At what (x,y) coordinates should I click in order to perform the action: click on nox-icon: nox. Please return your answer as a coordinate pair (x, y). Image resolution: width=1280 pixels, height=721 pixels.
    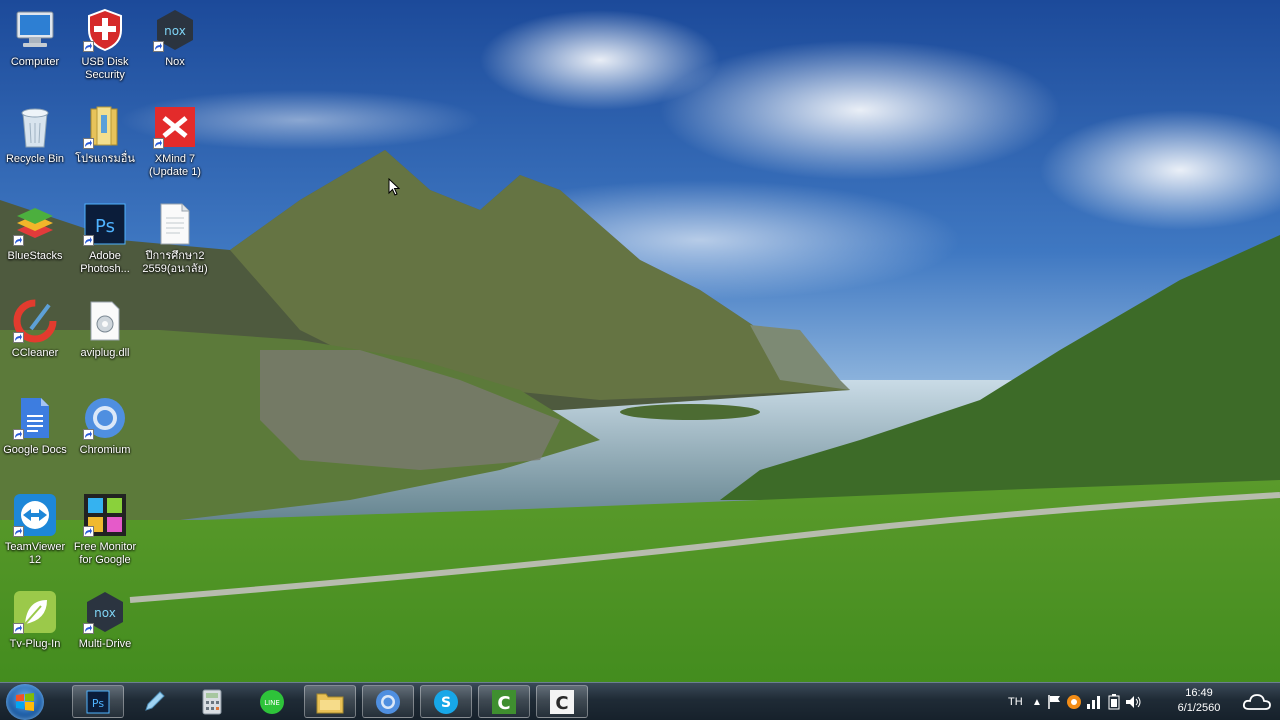
    Looking at the image, I should click on (105, 612).